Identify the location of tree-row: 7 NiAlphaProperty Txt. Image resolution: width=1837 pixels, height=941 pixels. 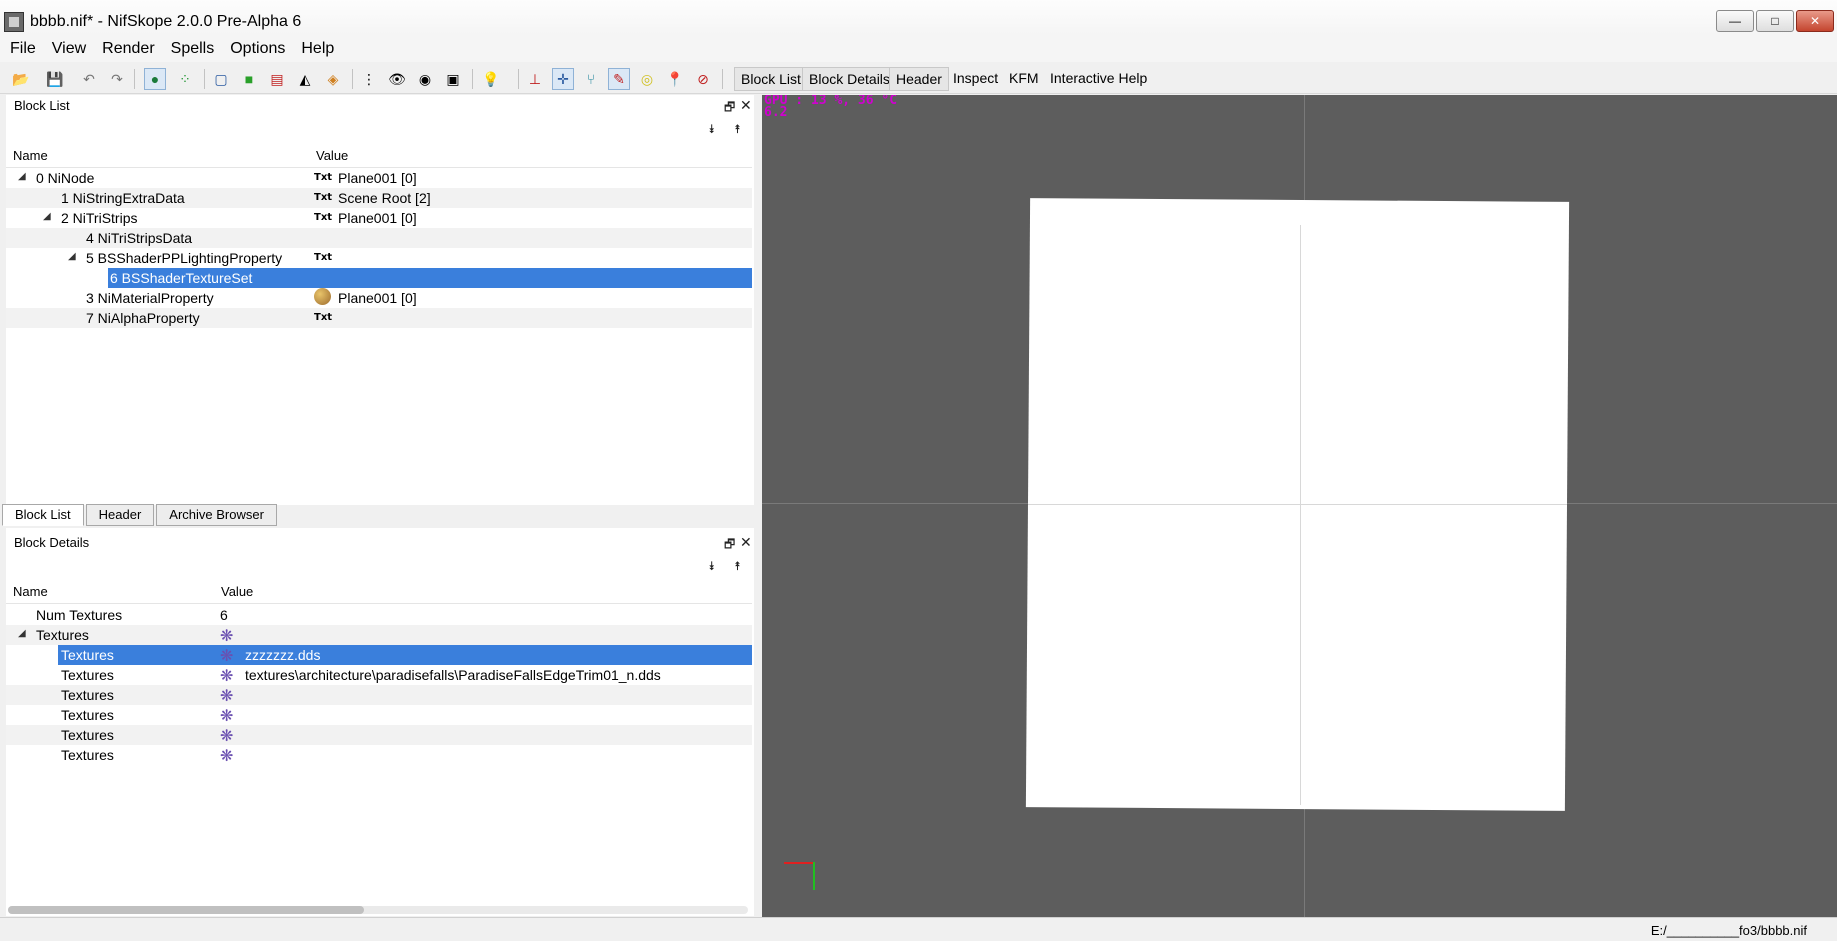
(379, 318).